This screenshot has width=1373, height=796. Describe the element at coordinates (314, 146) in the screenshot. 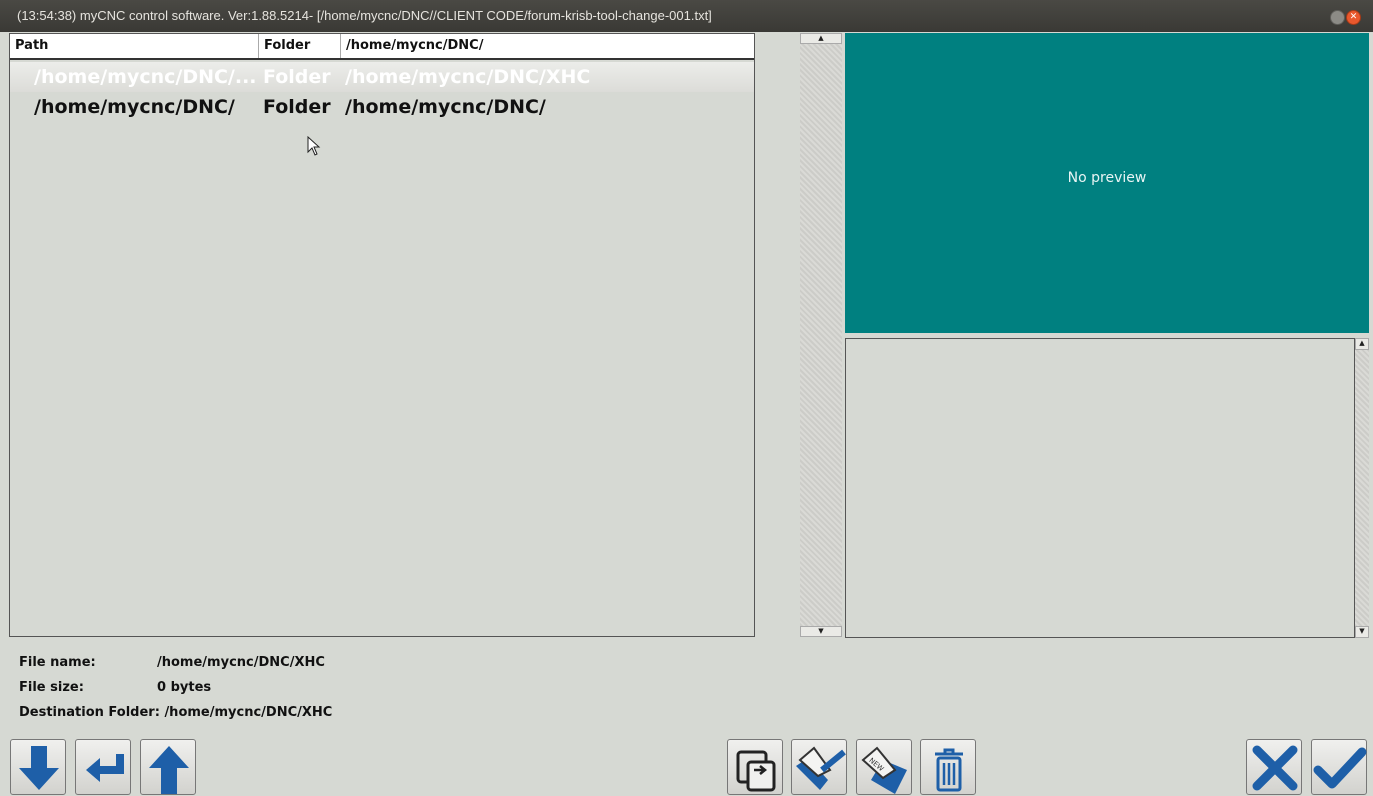

I see `mouse-cursor-icon` at that location.